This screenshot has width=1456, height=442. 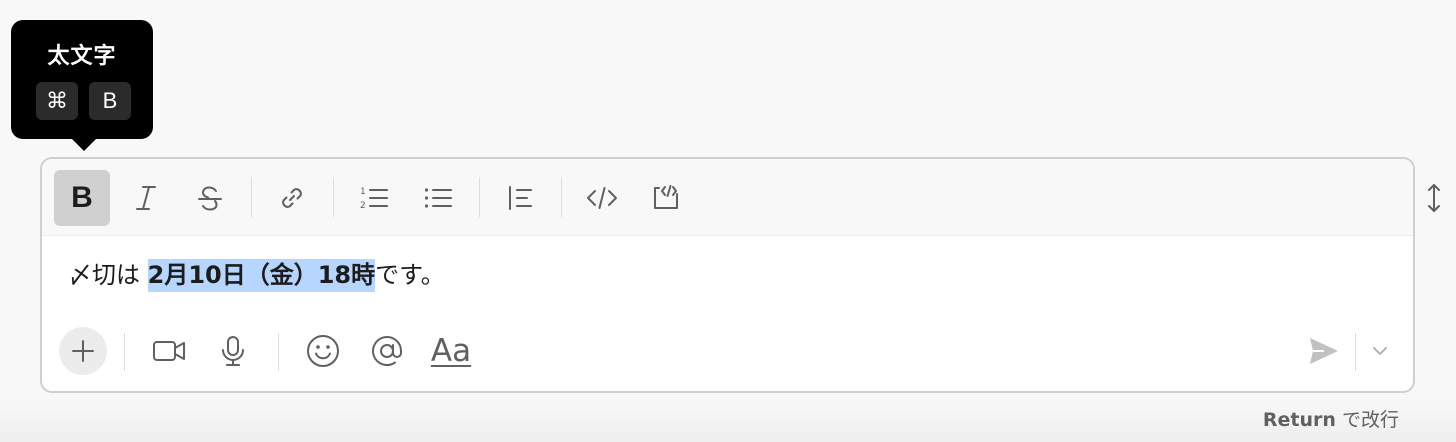 I want to click on text-after: です。, so click(x=410, y=275).